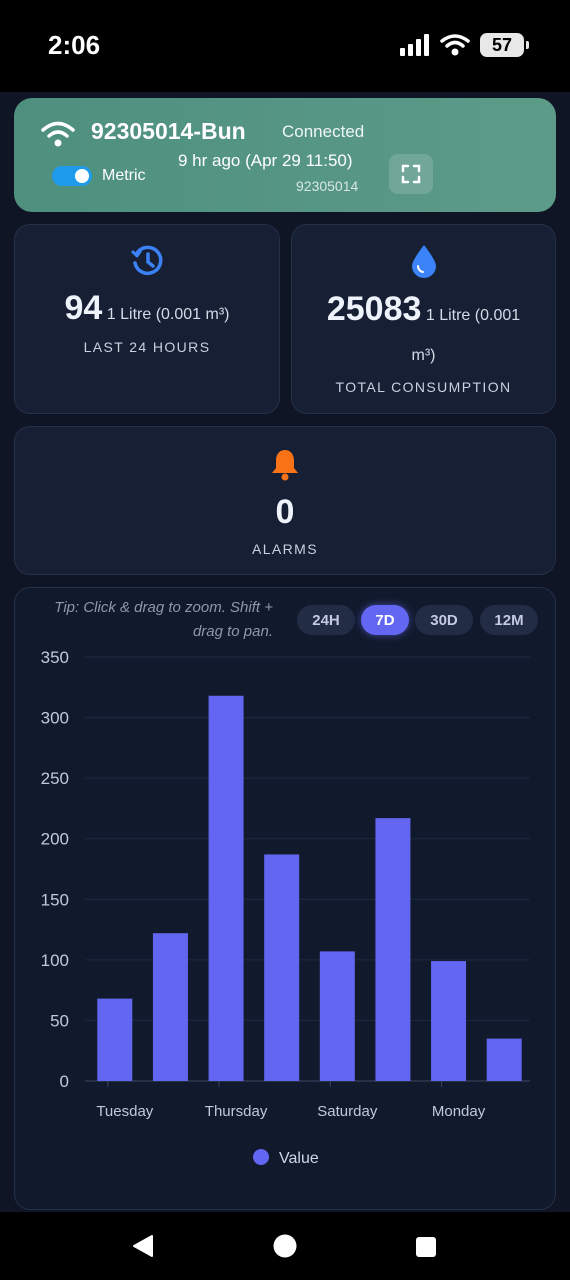 This screenshot has height=1280, width=570. Describe the element at coordinates (423, 261) in the screenshot. I see `water-drop-icon` at that location.